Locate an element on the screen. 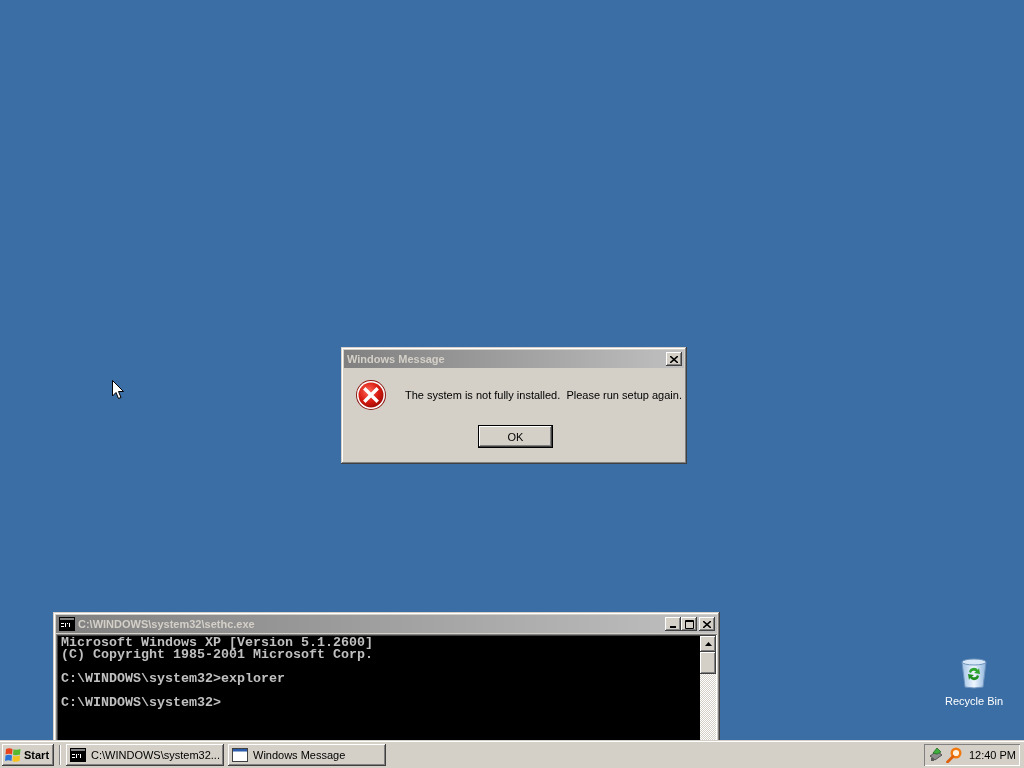  console-line: Microsoft Windows XP [Version 5.1.2600] is located at coordinates (217, 643).